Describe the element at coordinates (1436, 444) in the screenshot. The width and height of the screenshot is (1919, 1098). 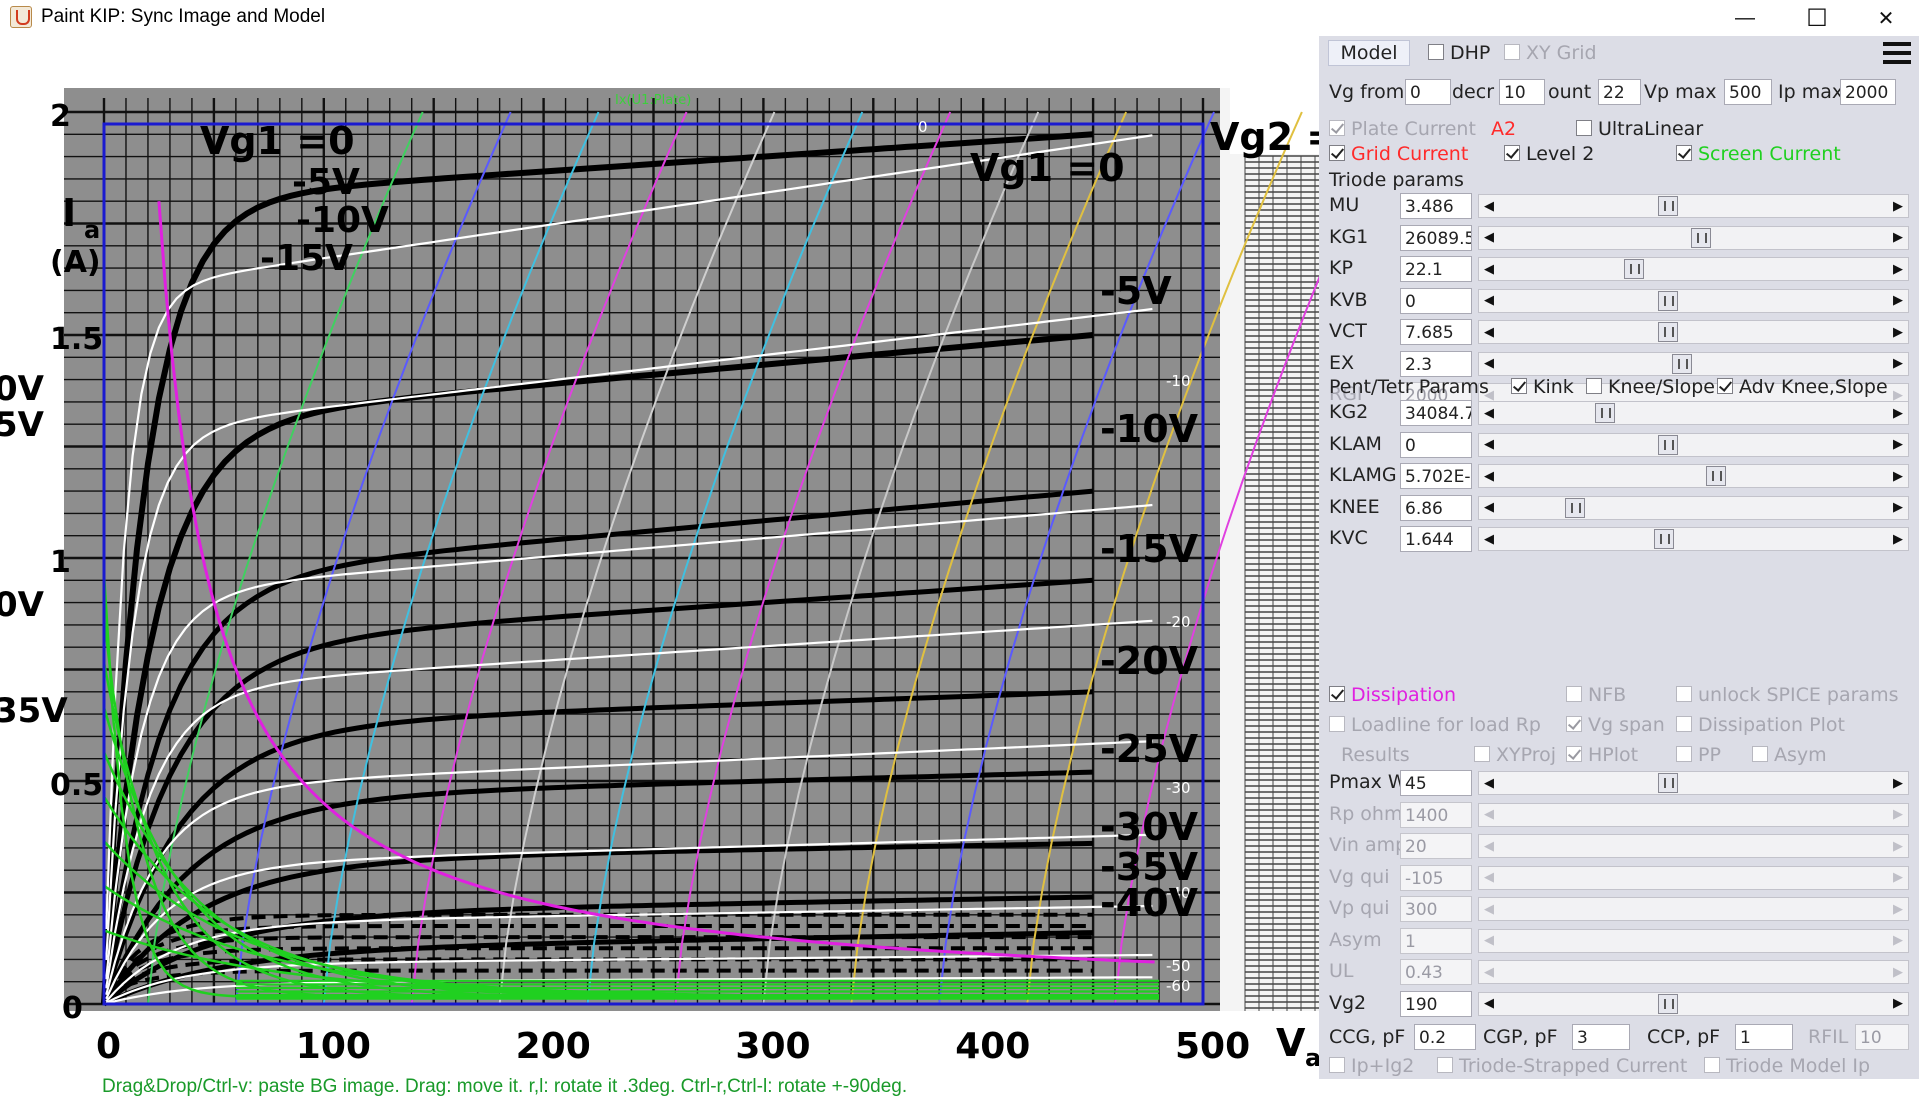
I see `param-input-klam: 0` at that location.